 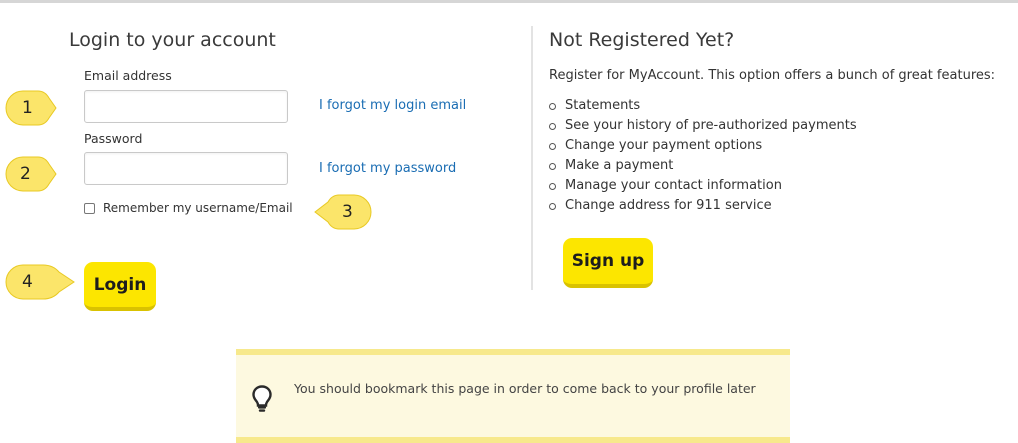 I want to click on forgot-email-link: I forgot my login email, so click(x=392, y=105).